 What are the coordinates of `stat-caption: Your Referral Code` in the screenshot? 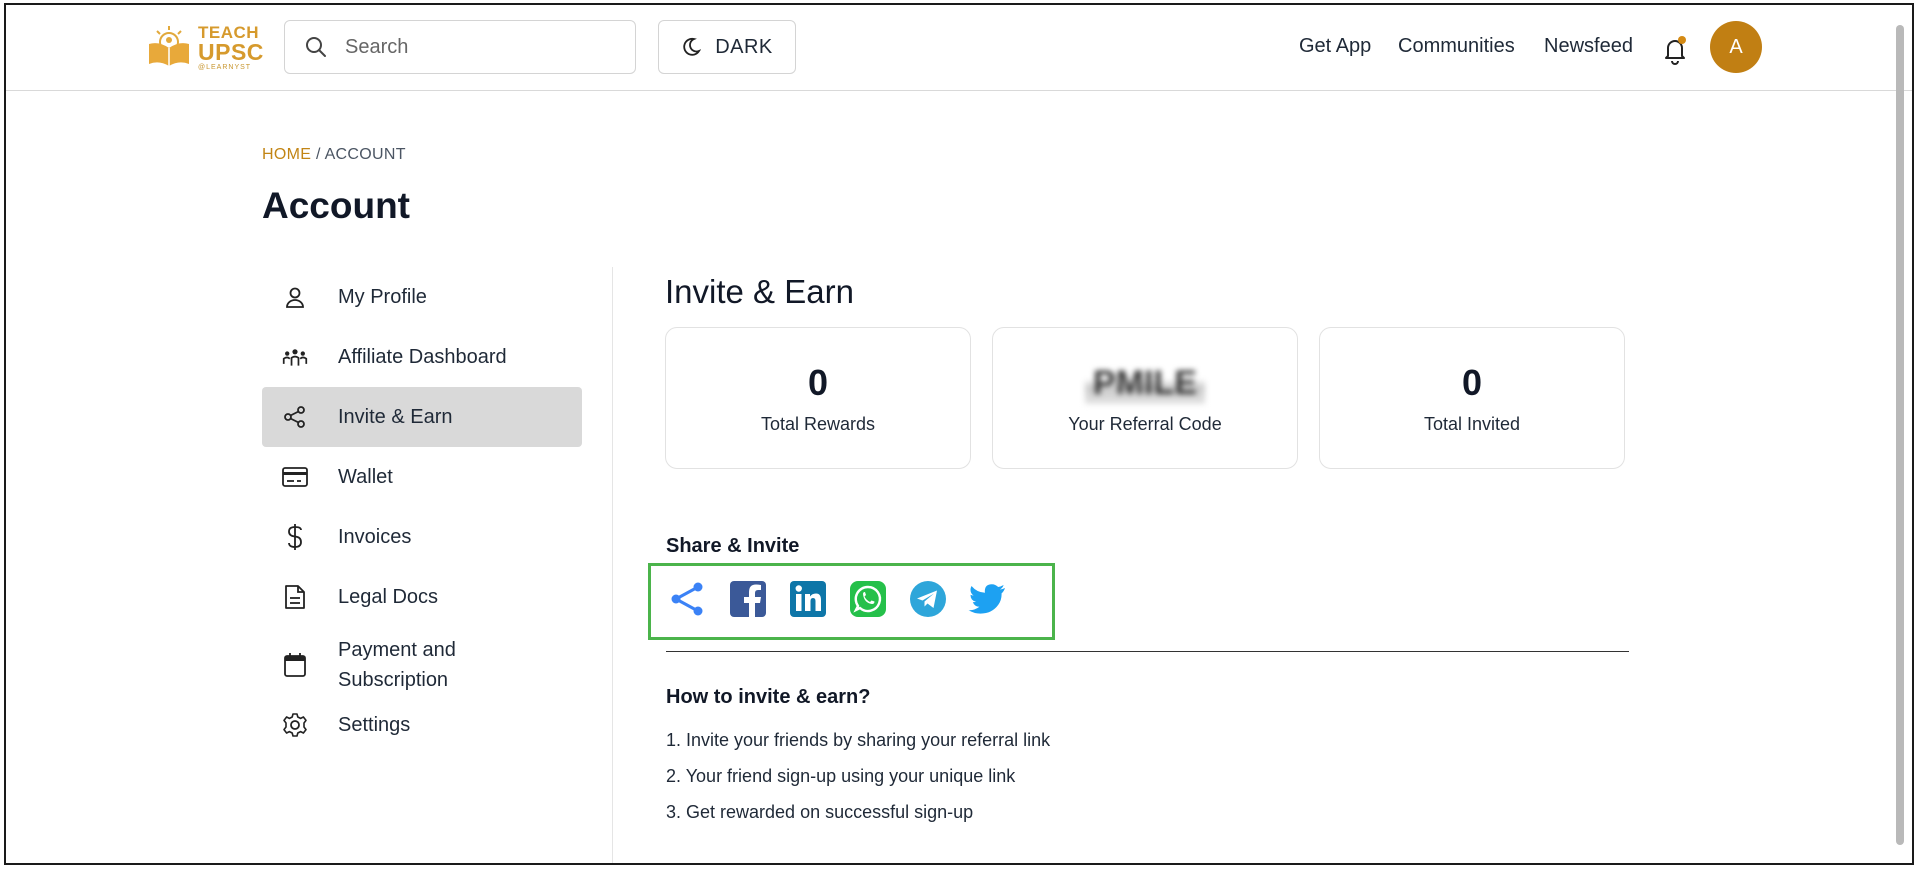 It's located at (1145, 424).